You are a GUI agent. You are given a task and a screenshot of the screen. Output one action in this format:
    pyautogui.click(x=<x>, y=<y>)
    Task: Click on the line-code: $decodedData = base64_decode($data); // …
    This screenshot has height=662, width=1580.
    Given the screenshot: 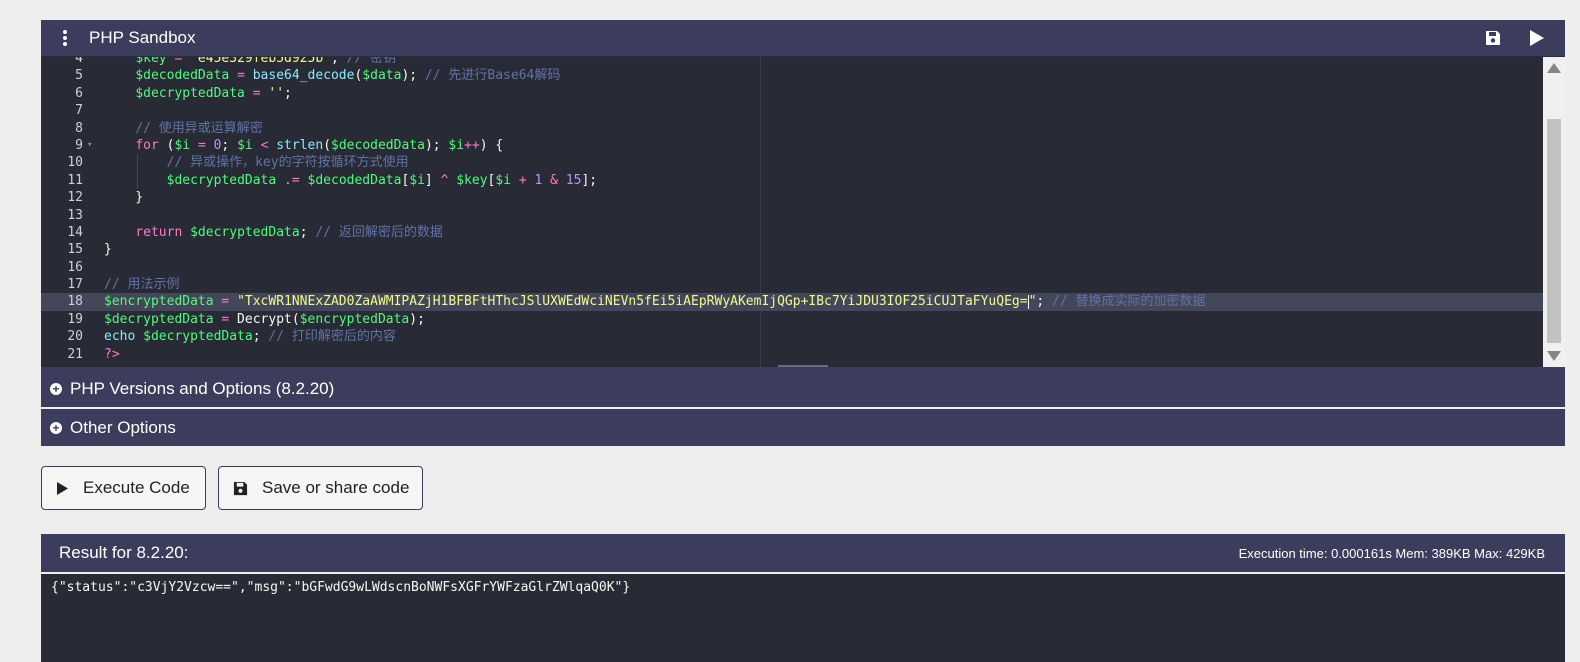 What is the action you would take?
    pyautogui.click(x=348, y=76)
    